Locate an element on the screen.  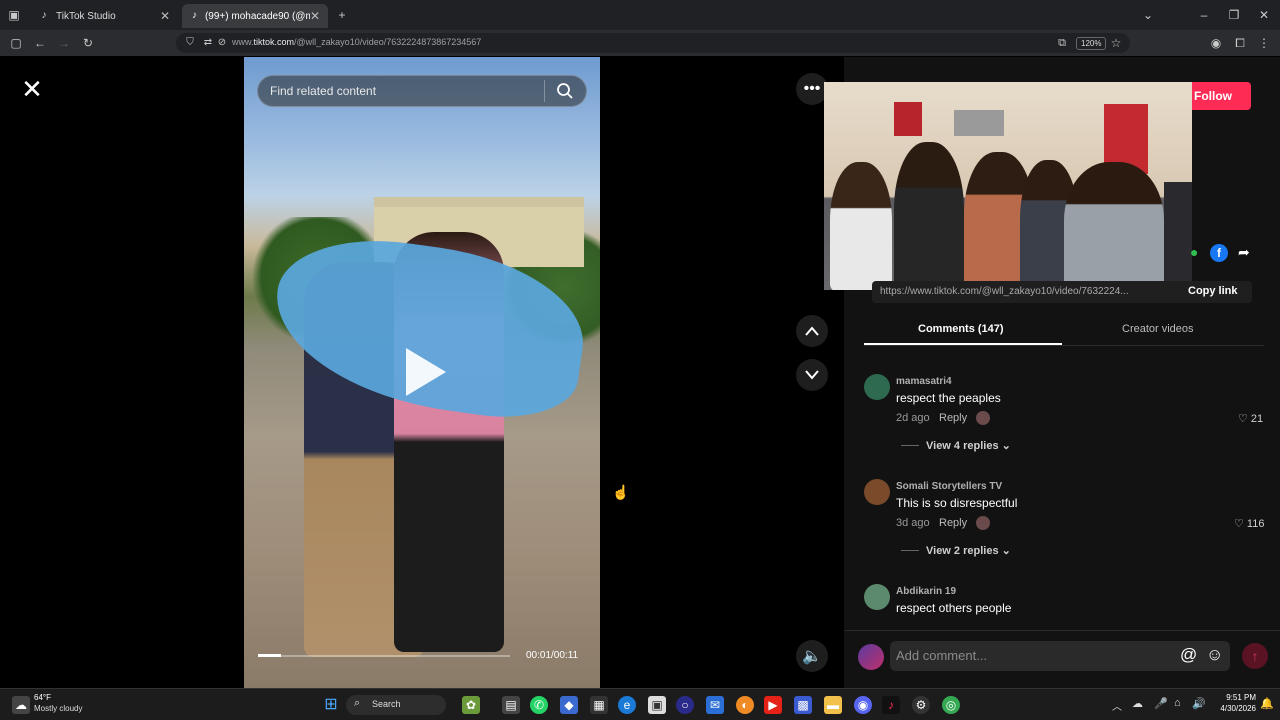
weather-desc: Mostly cloudy is located at coordinates (58, 708).